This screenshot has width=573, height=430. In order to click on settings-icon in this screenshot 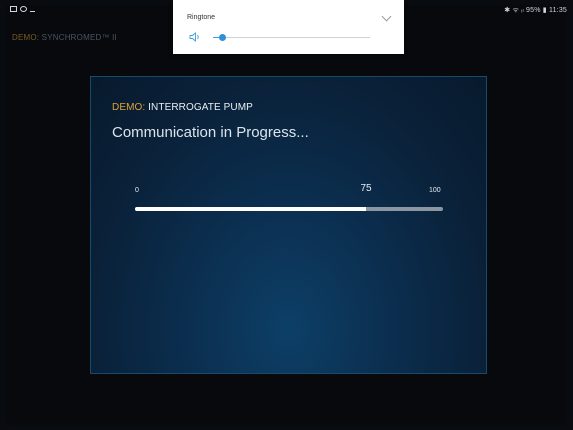, I will do `click(23, 9)`.